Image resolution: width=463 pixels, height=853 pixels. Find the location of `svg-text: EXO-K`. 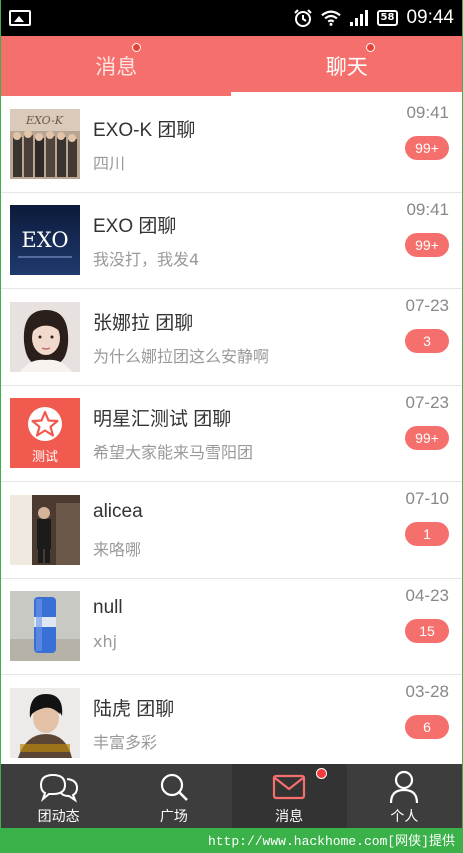

svg-text: EXO-K is located at coordinates (44, 120).